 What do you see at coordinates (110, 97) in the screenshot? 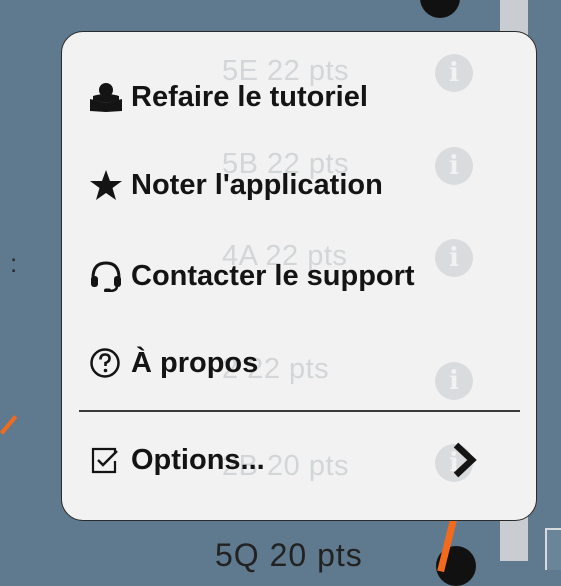
I see `user-reading-icon` at bounding box center [110, 97].